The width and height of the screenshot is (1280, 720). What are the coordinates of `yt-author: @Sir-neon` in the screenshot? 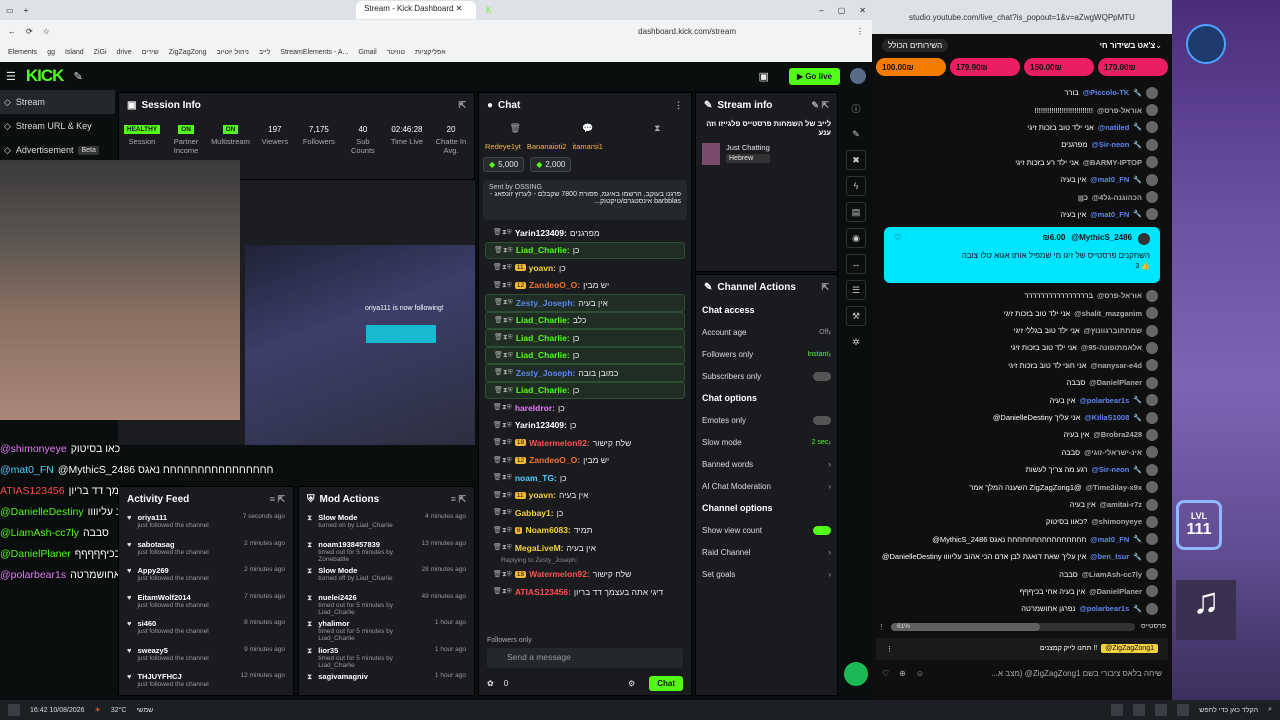 It's located at (1111, 469).